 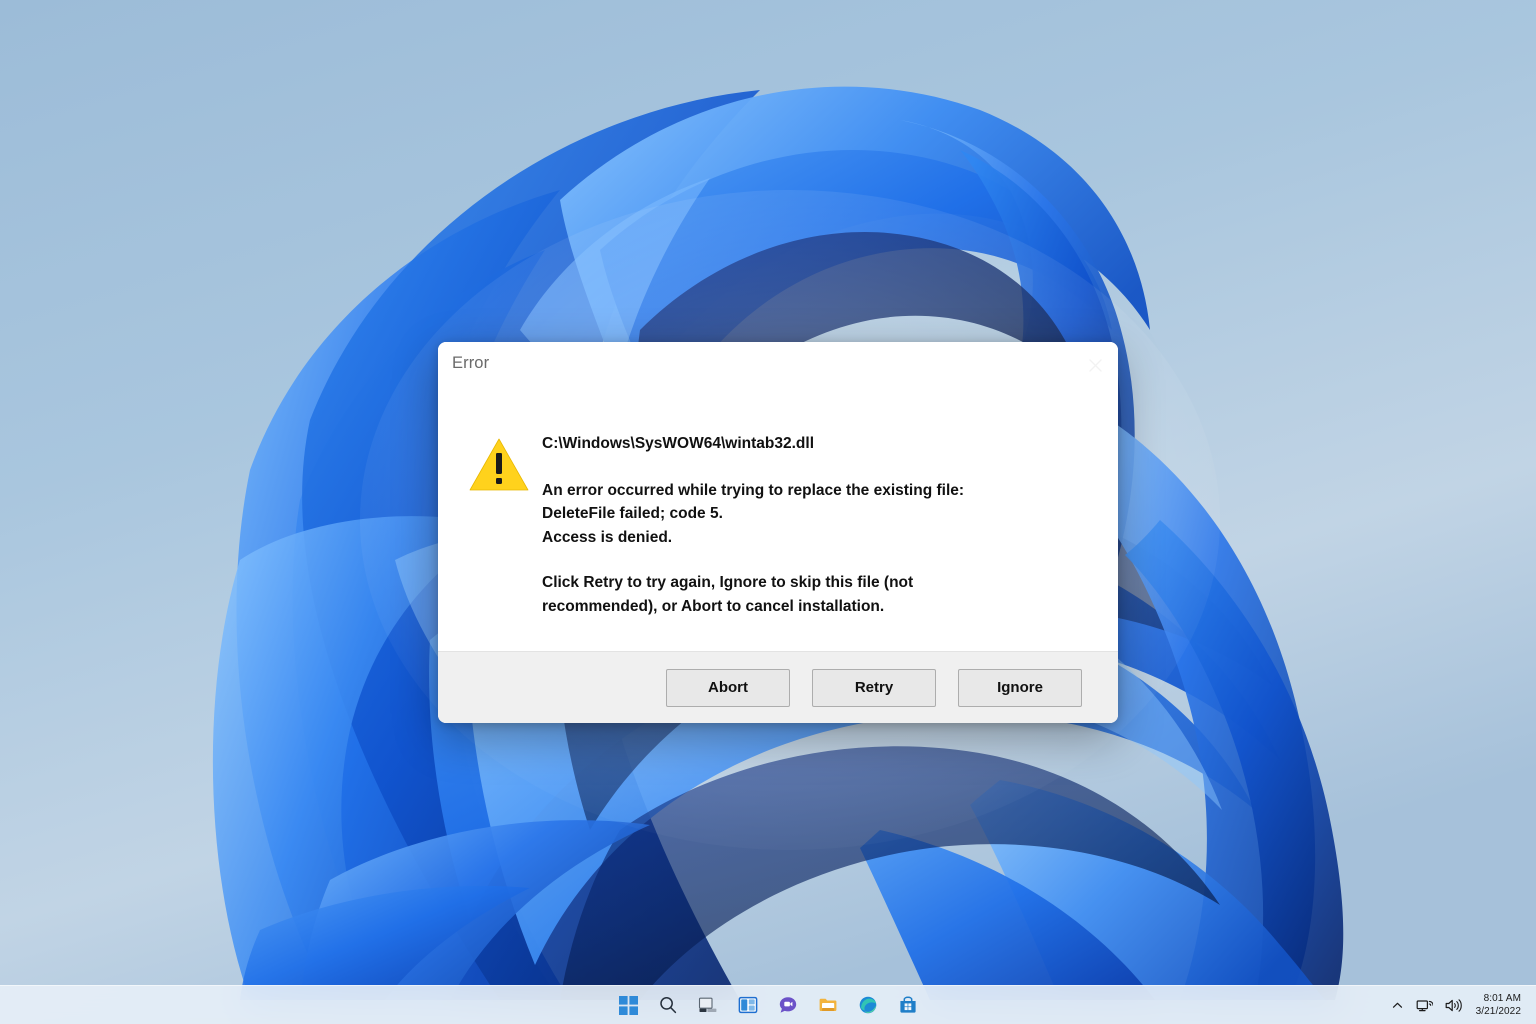 I want to click on search-icon, so click(x=668, y=1005).